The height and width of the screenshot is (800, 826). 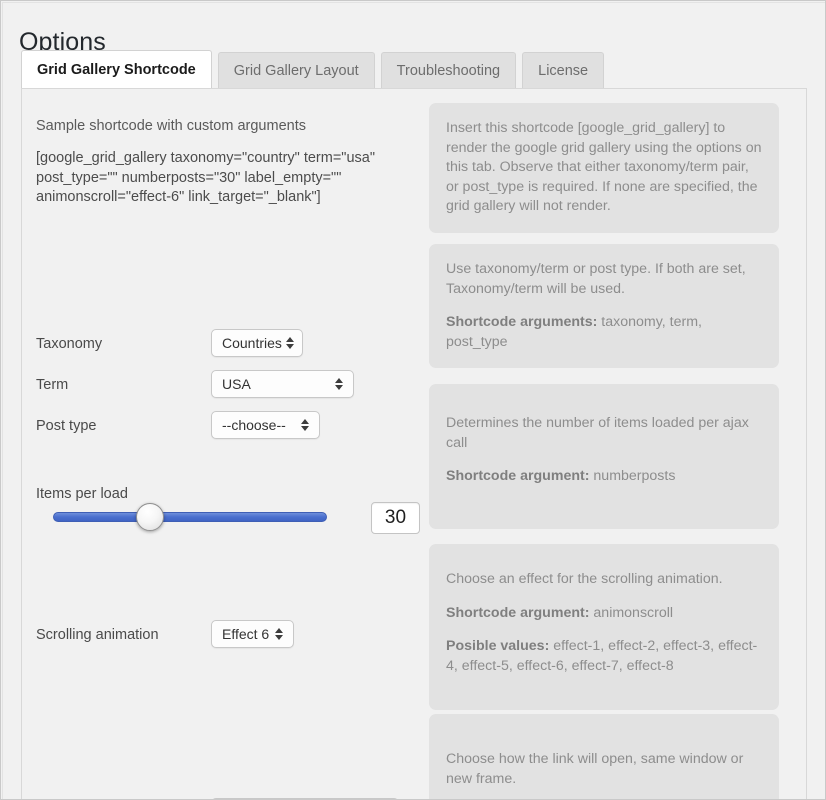 What do you see at coordinates (82, 494) in the screenshot?
I see `items-per-load-label: Items per load` at bounding box center [82, 494].